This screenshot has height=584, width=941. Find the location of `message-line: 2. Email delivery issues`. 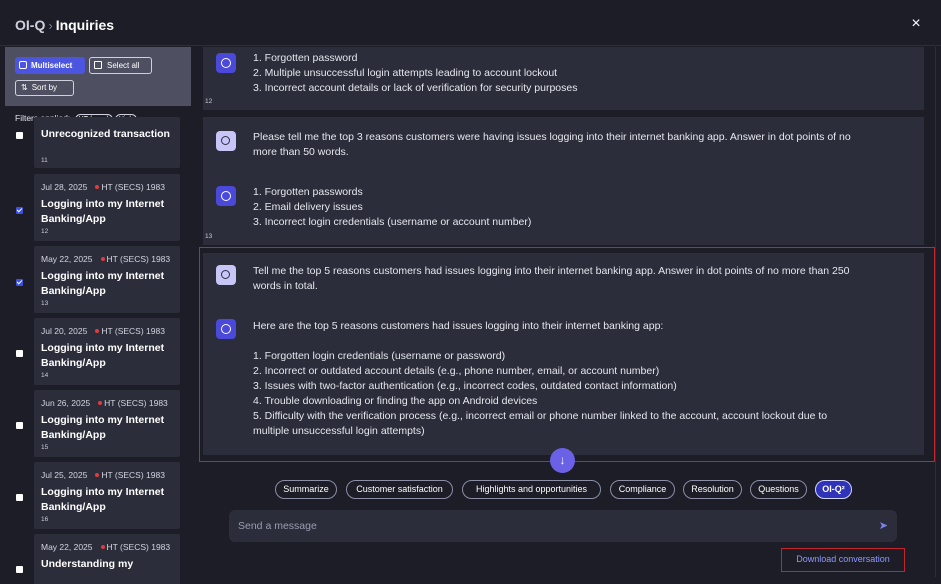

message-line: 2. Email delivery issues is located at coordinates (308, 207).